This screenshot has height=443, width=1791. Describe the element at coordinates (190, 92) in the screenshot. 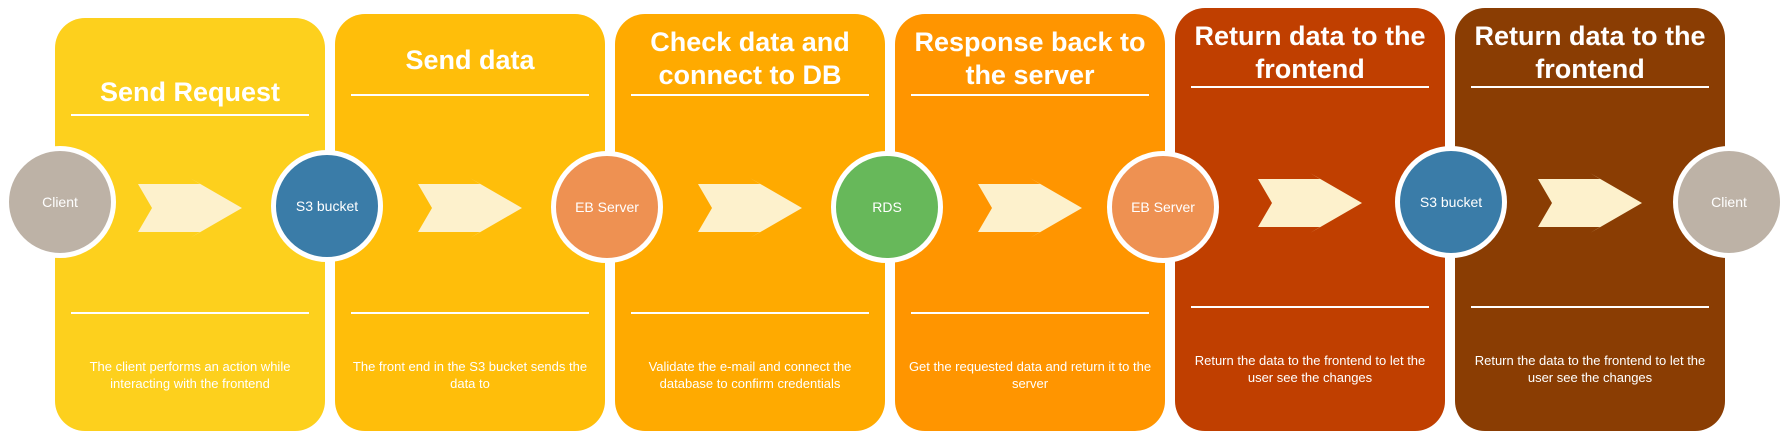

I see `step-title: Send Request` at that location.